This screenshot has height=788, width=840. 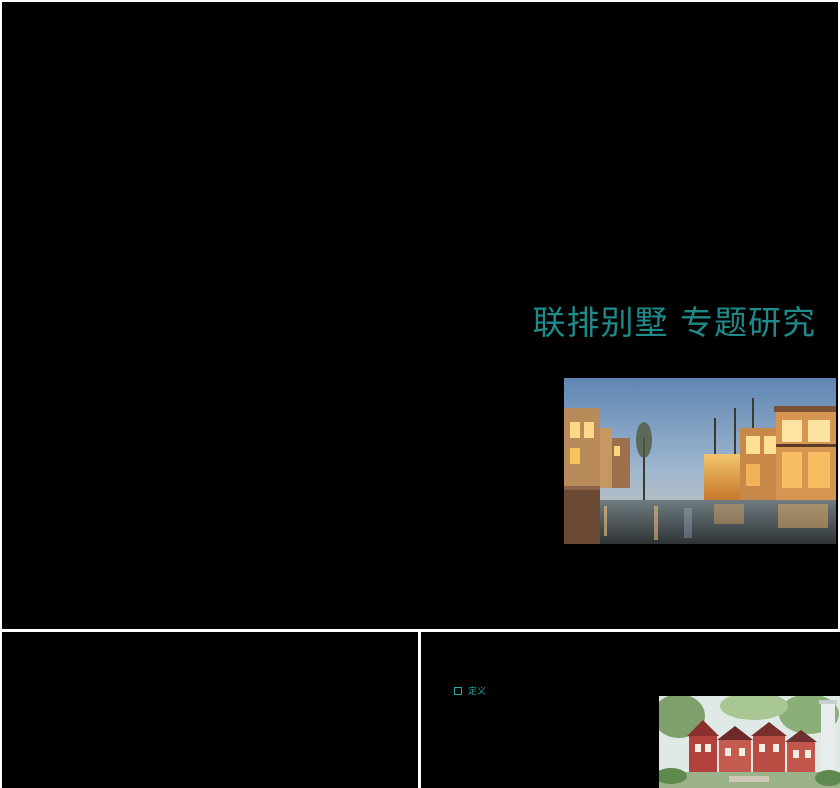 What do you see at coordinates (458, 690) in the screenshot?
I see `square-bullet-icon` at bounding box center [458, 690].